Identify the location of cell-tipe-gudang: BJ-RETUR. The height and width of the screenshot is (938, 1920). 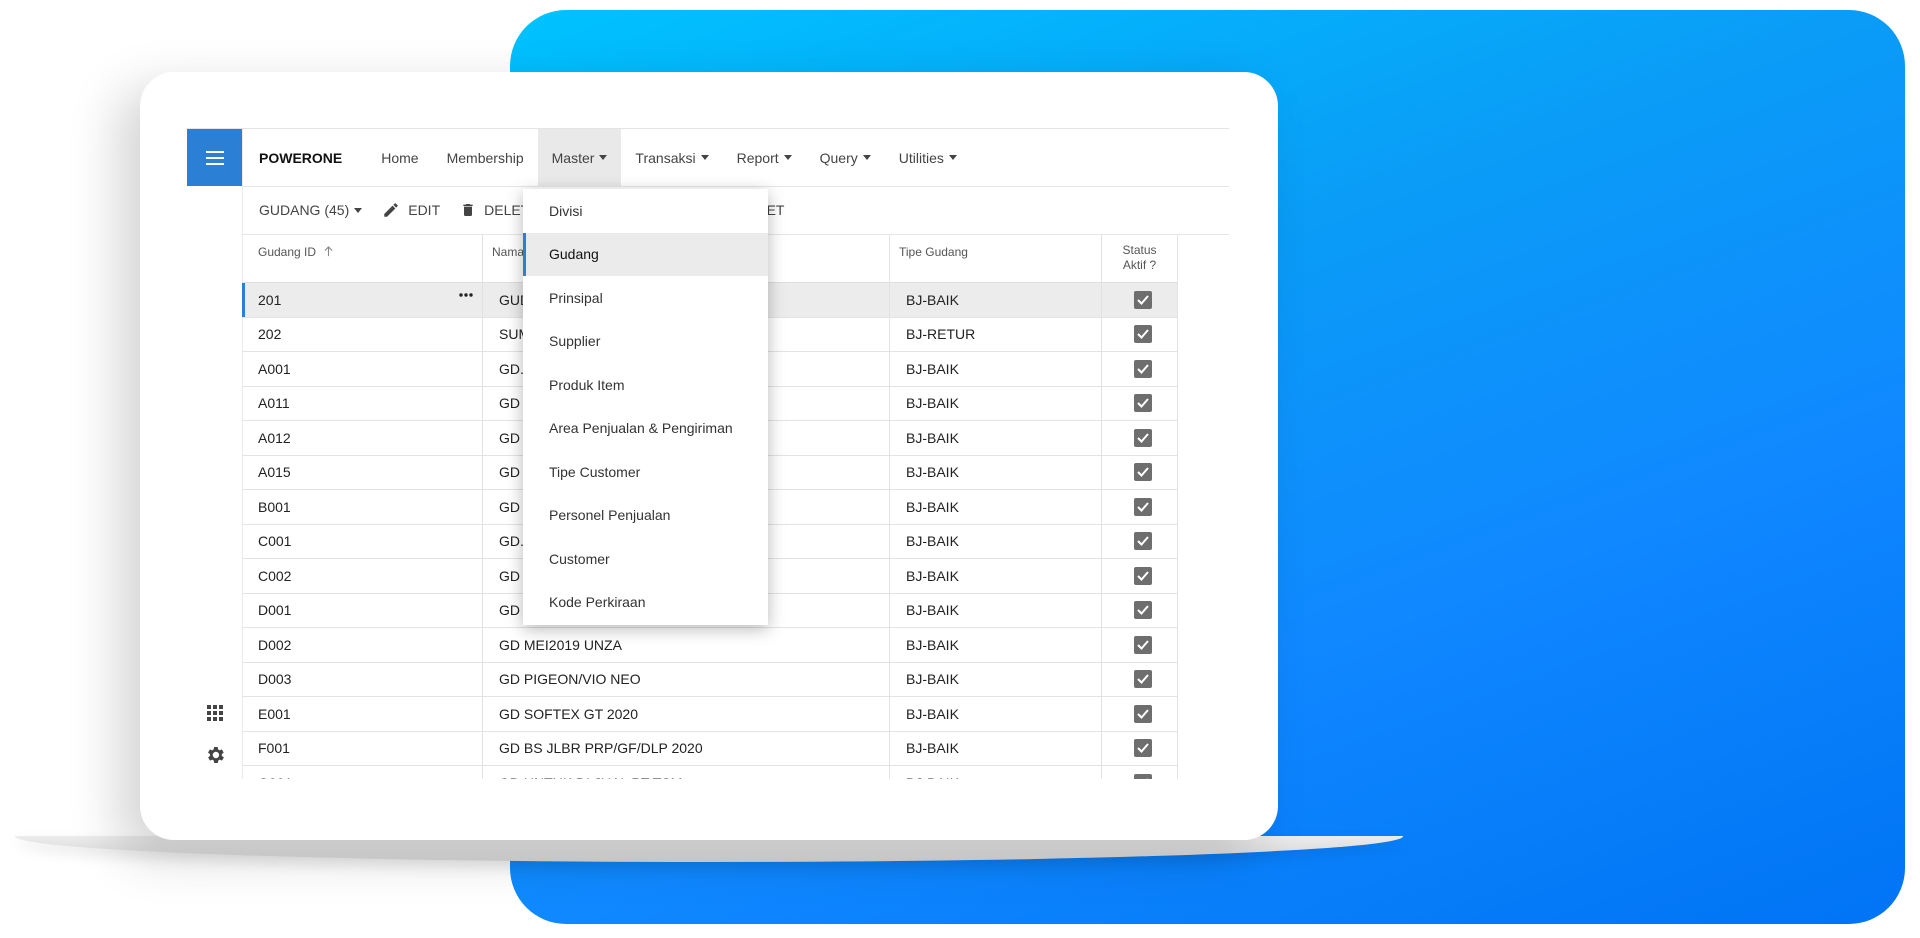
(996, 334).